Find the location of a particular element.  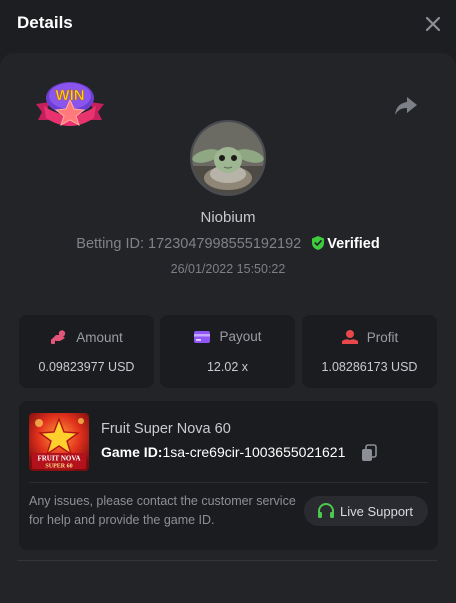

dialog-title: Details is located at coordinates (45, 22).